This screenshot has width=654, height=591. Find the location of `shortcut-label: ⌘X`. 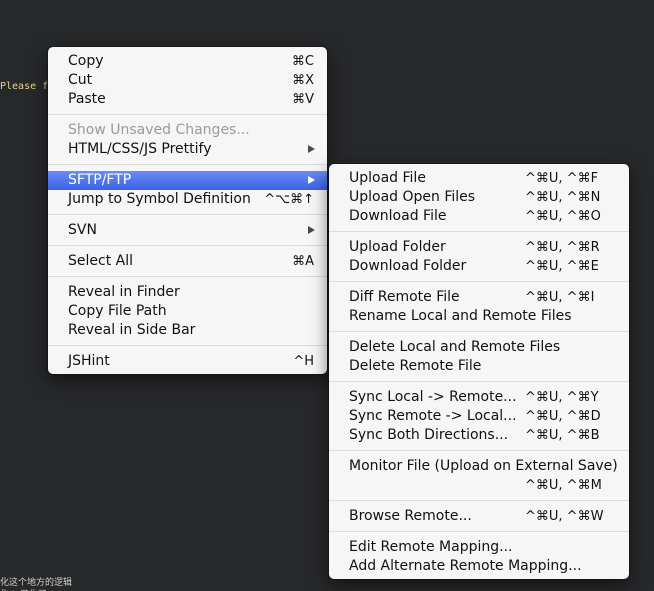

shortcut-label: ⌘X is located at coordinates (303, 80).